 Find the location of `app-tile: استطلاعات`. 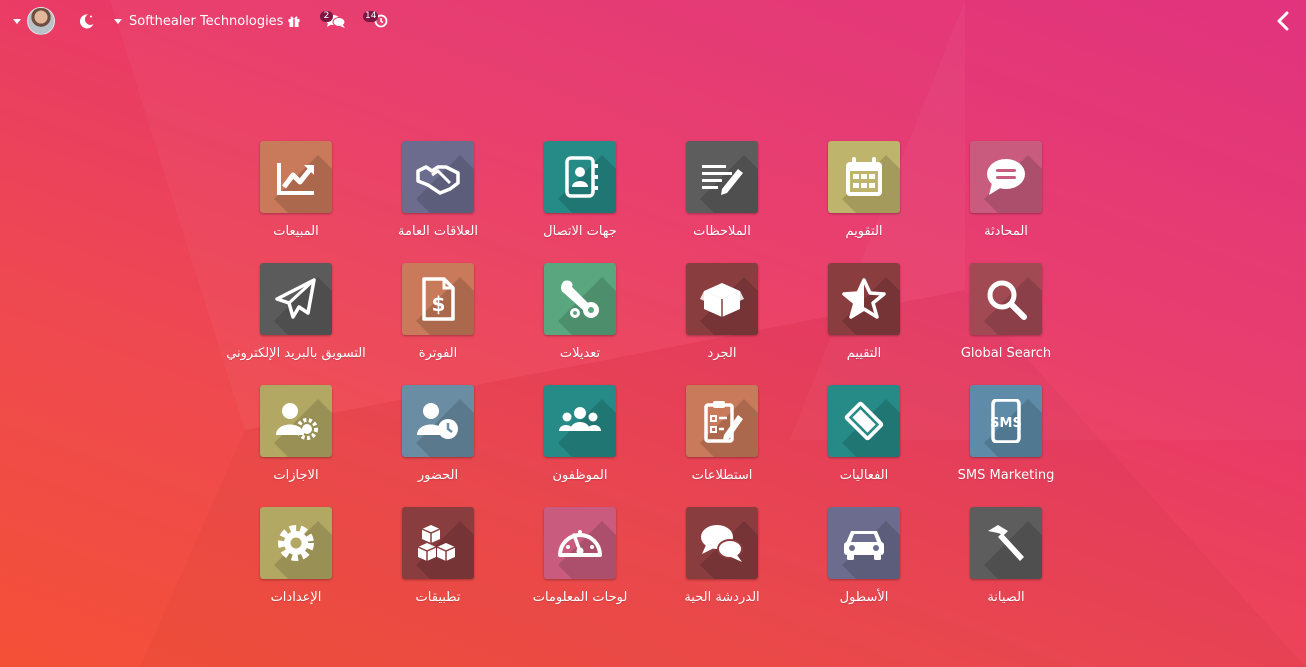

app-tile: استطلاعات is located at coordinates (722, 440).